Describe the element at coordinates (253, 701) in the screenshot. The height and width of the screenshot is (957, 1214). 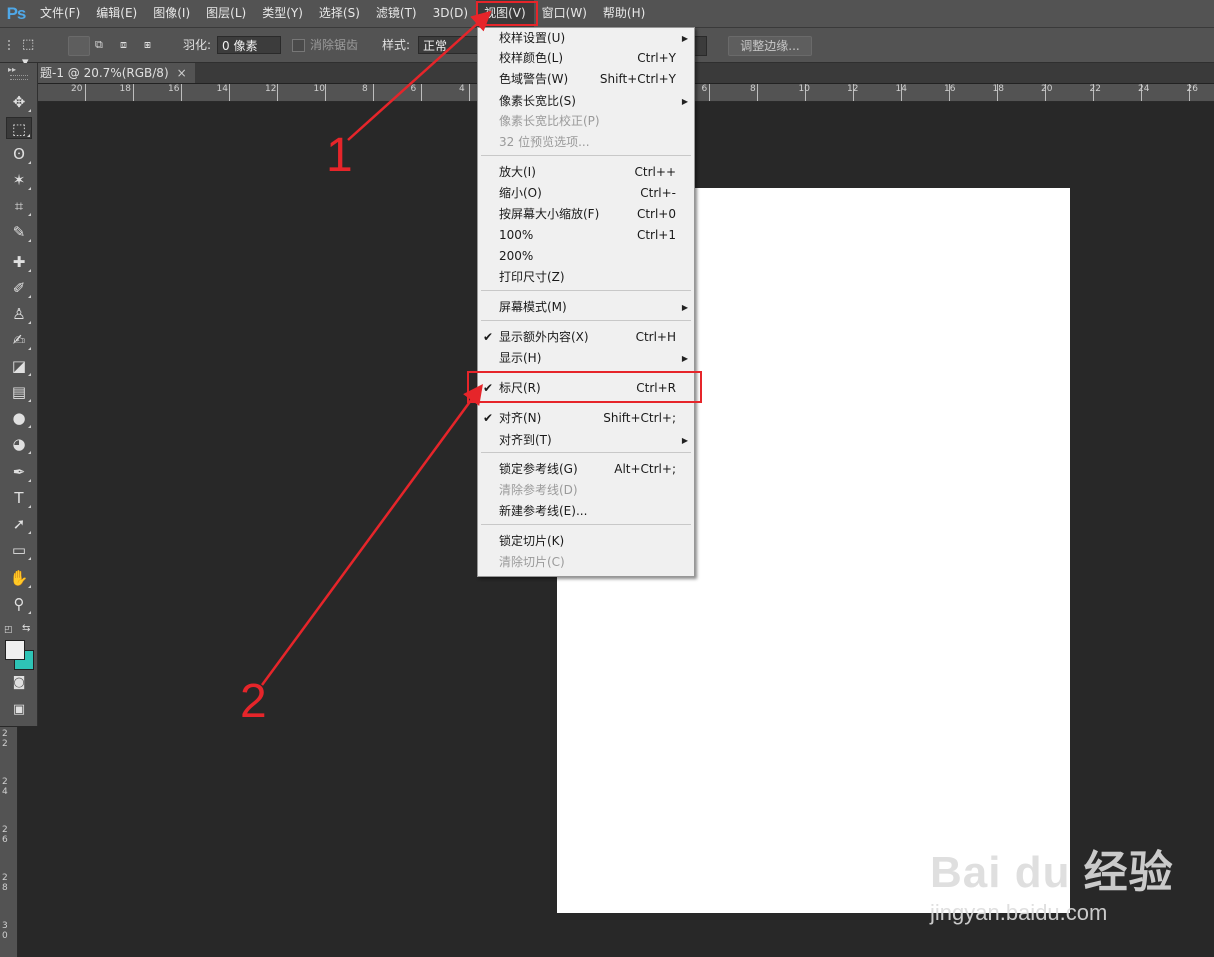
I see `step-number-2: 2` at that location.